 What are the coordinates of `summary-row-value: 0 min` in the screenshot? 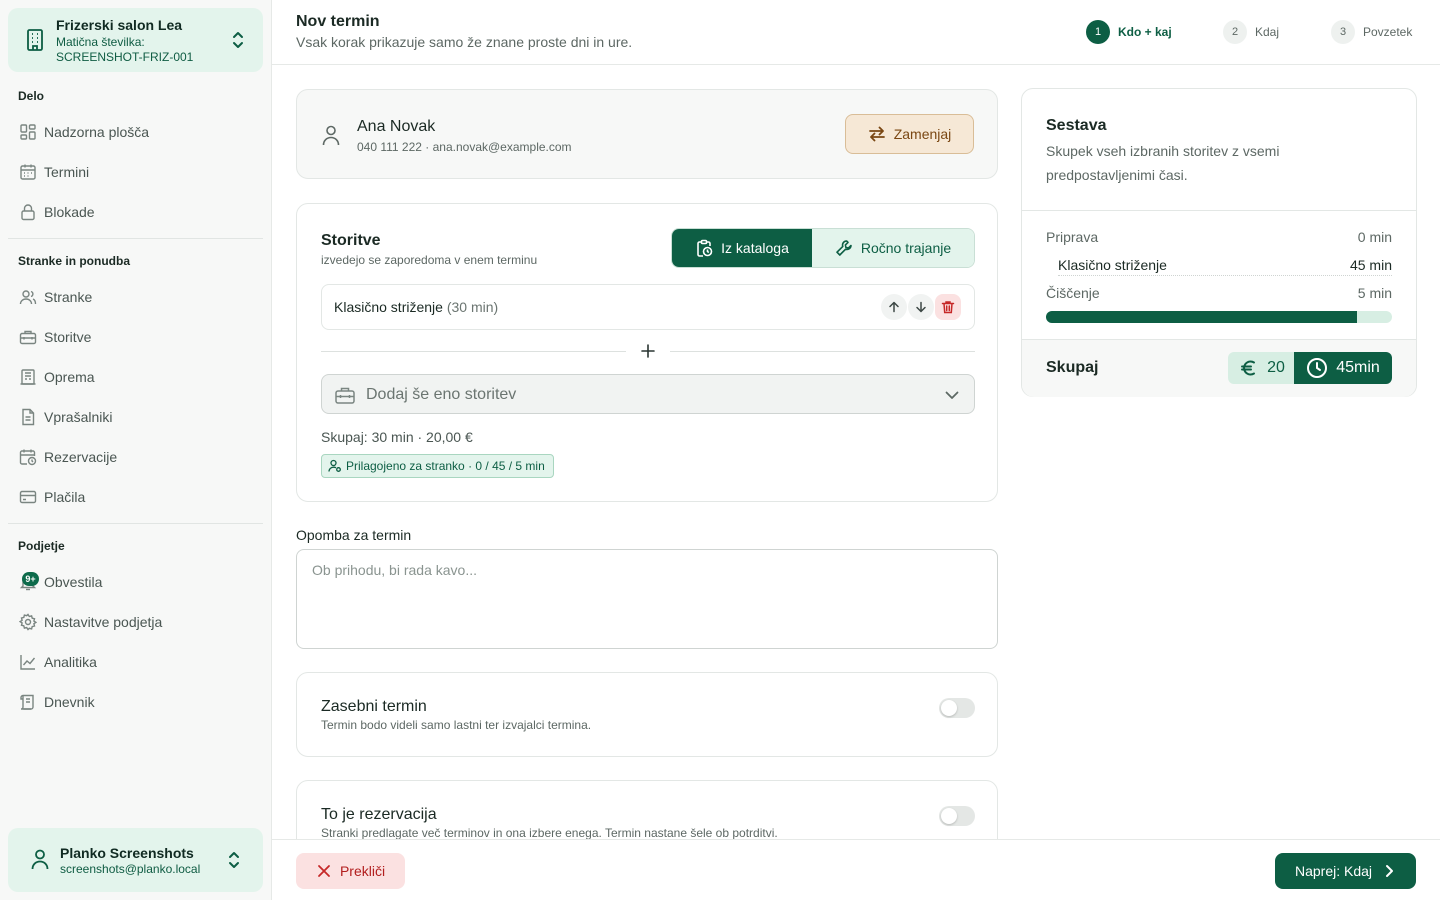 It's located at (1374, 237).